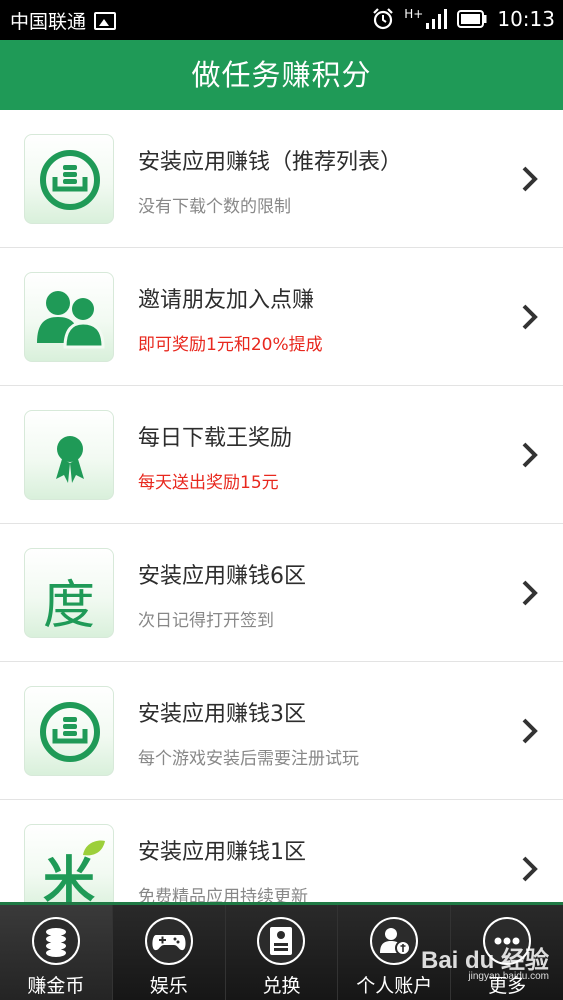  What do you see at coordinates (383, 19) in the screenshot?
I see `alarm-clock-icon` at bounding box center [383, 19].